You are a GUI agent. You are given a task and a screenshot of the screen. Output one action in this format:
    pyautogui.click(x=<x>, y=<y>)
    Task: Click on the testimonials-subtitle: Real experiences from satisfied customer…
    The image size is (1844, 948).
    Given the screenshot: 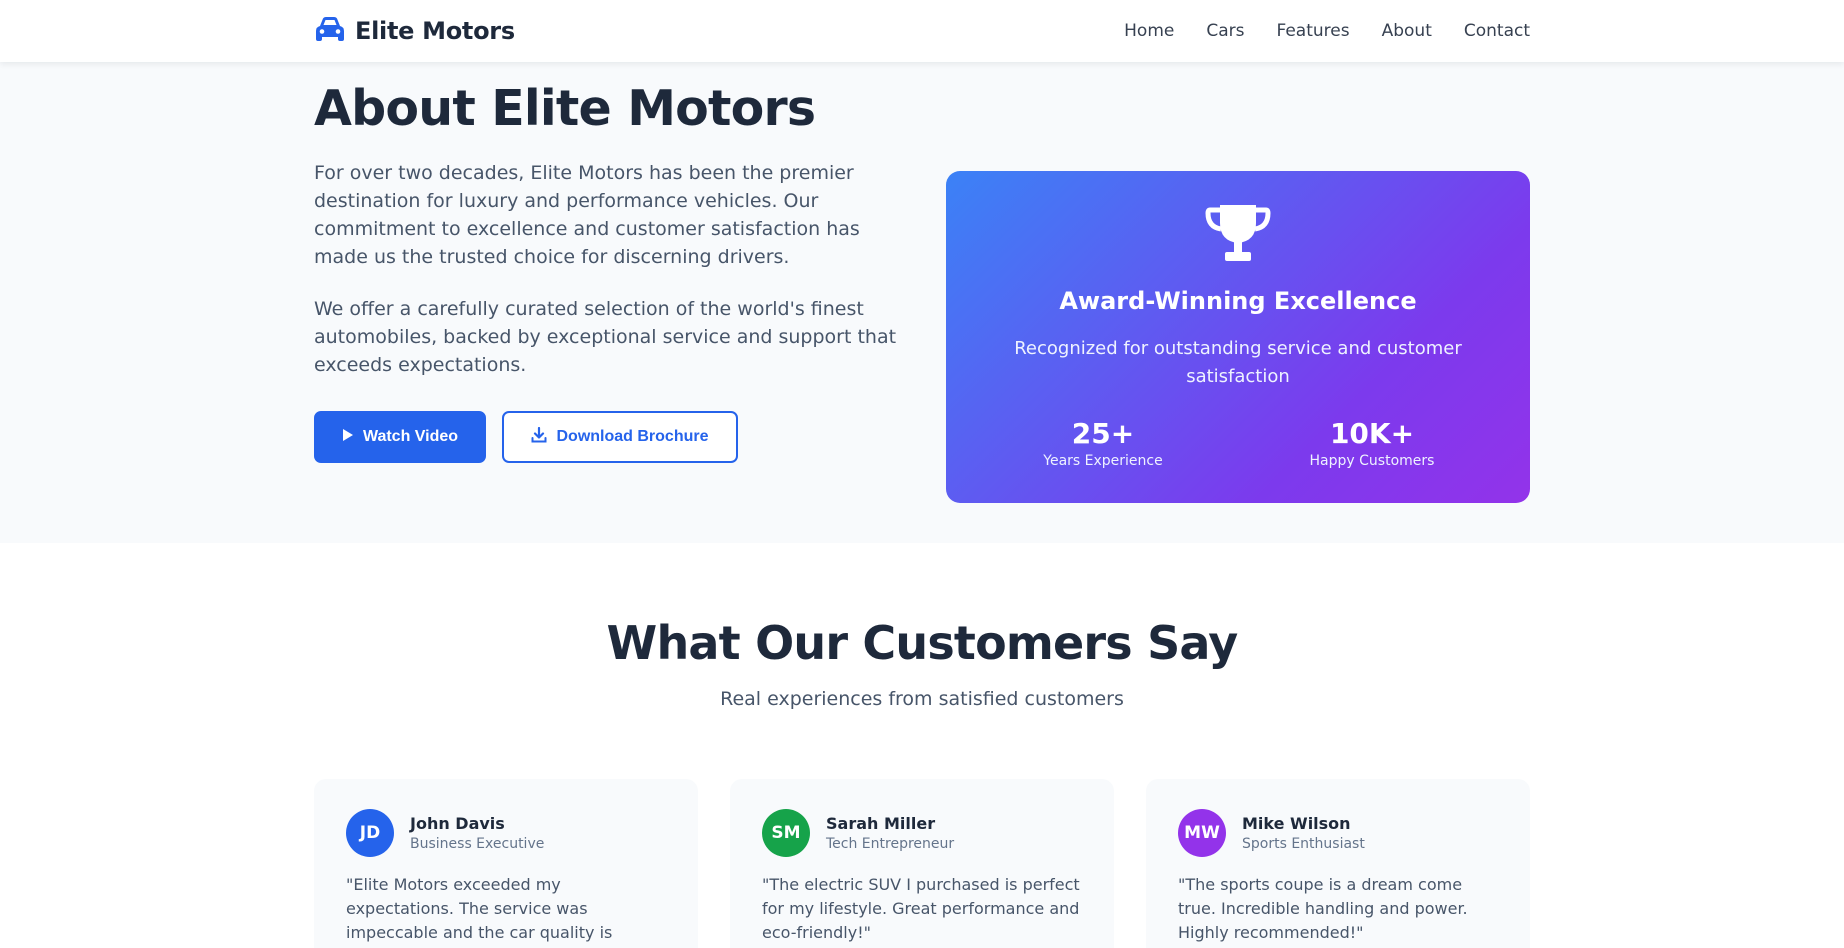 What is the action you would take?
    pyautogui.click(x=922, y=699)
    